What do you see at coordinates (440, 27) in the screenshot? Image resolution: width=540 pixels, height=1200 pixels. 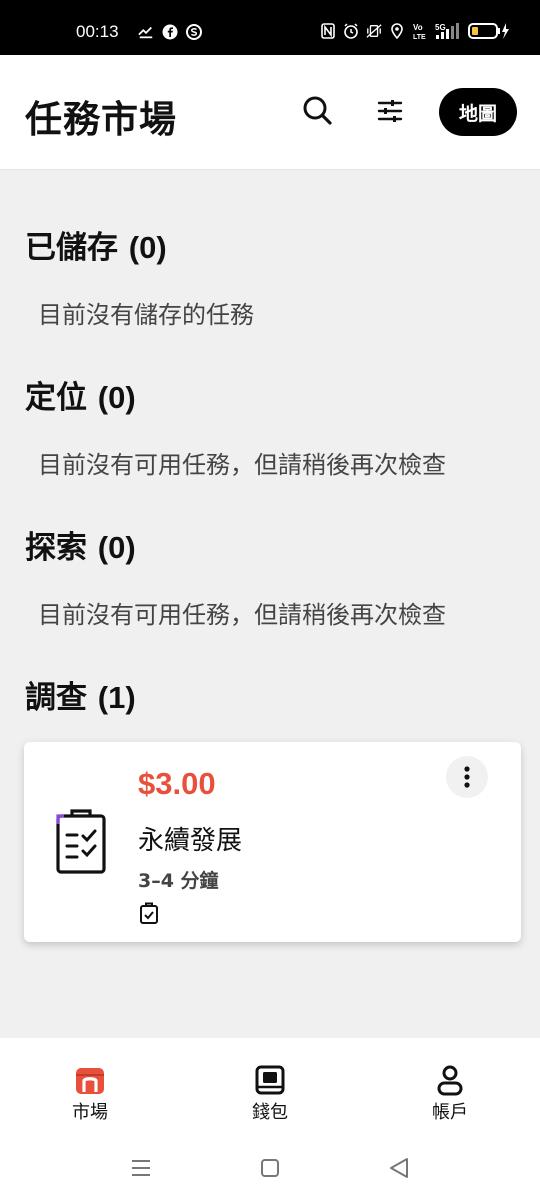 I see `network-label: 5G` at bounding box center [440, 27].